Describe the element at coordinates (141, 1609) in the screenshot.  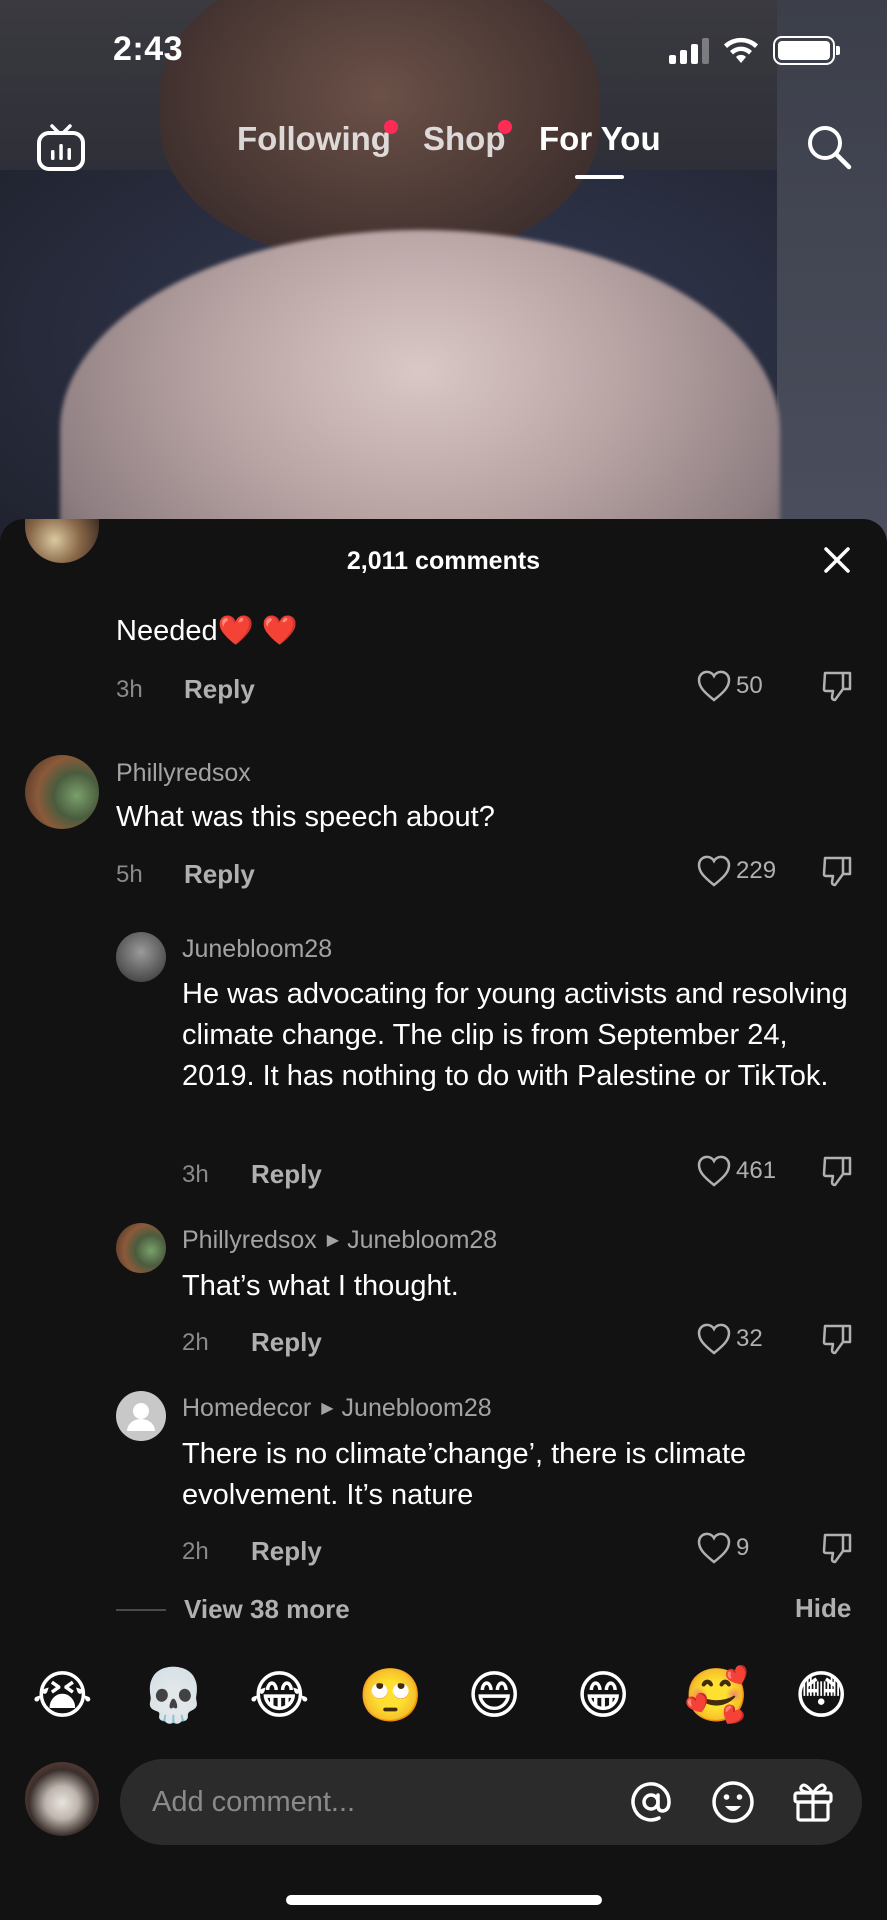
I see `divider-line` at that location.